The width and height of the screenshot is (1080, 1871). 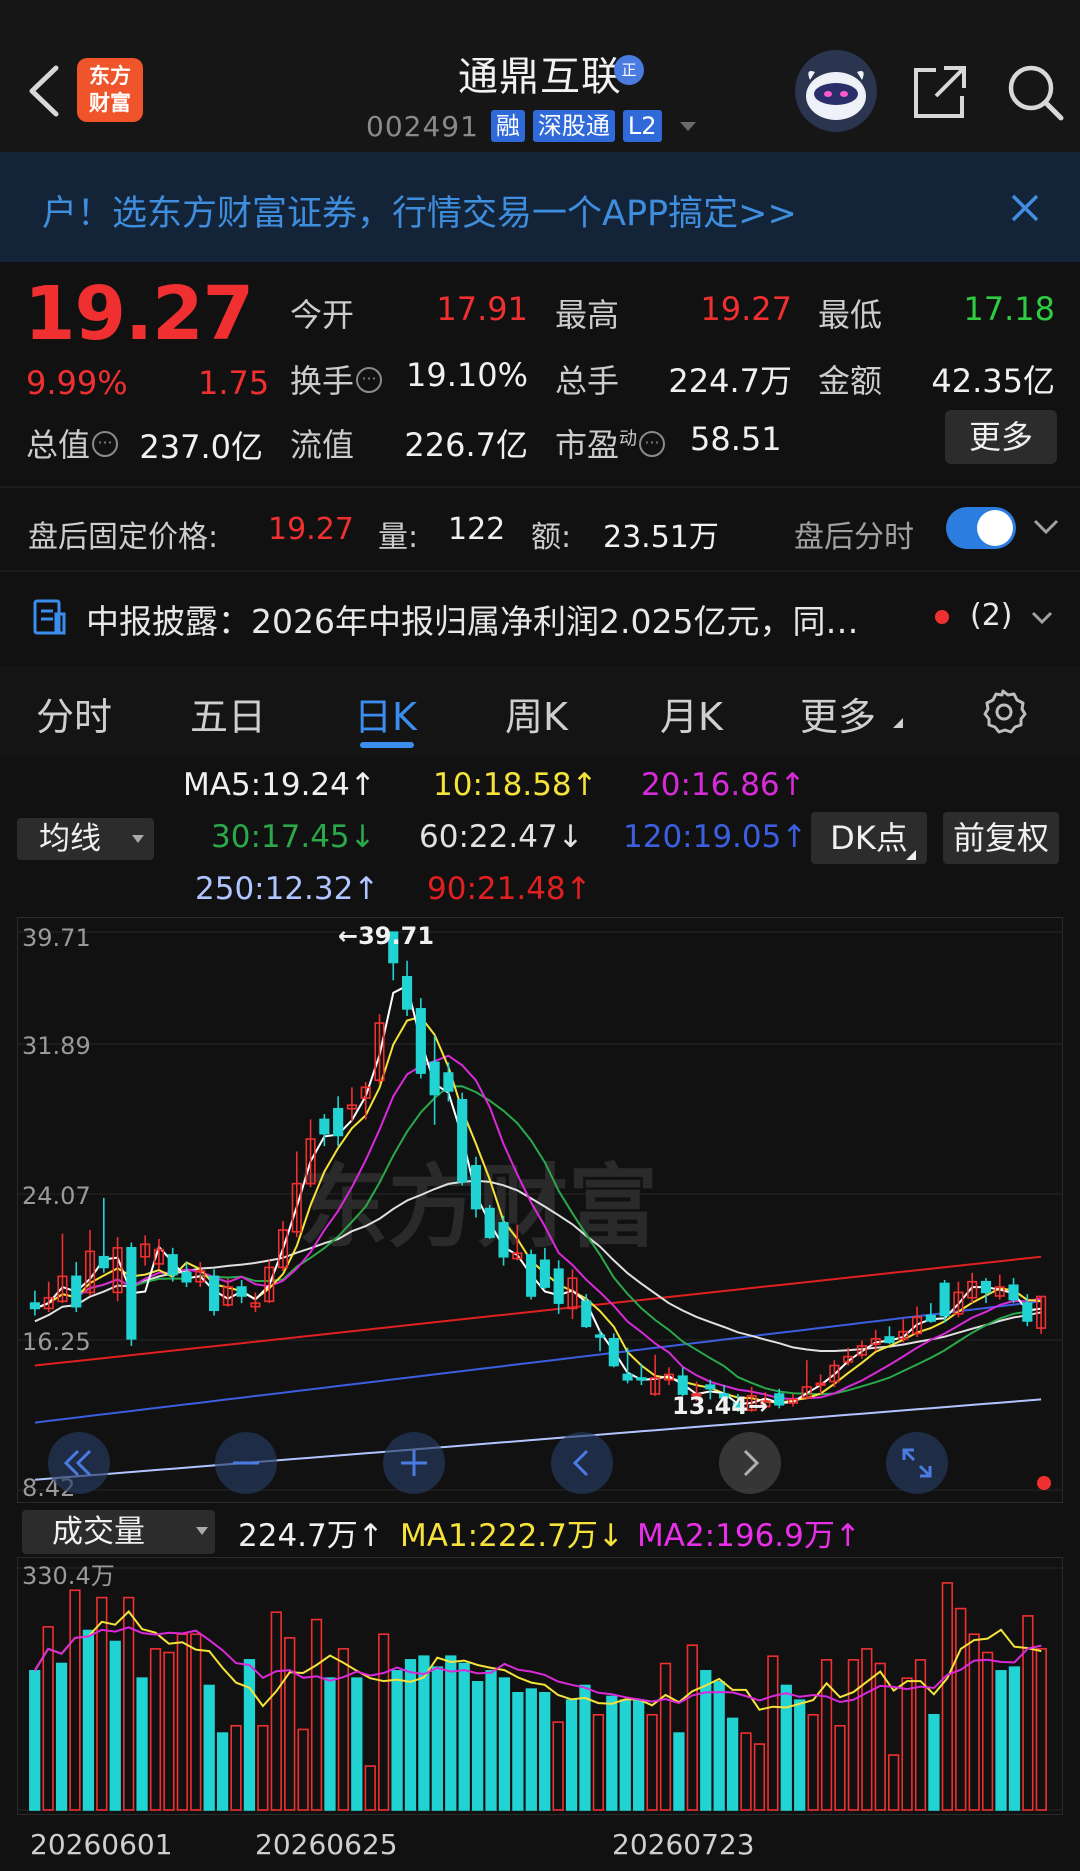 What do you see at coordinates (123, 537) in the screenshot?
I see `after-hours-label: 盘后固定价格:` at bounding box center [123, 537].